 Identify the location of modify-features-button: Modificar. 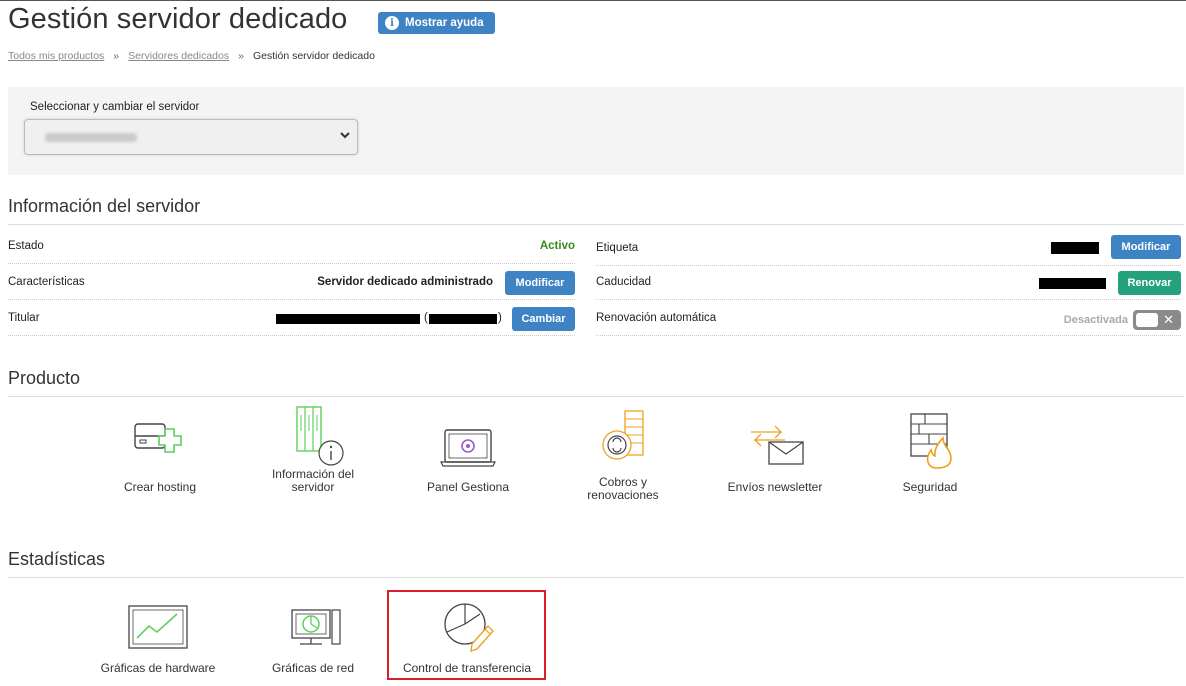
(540, 283).